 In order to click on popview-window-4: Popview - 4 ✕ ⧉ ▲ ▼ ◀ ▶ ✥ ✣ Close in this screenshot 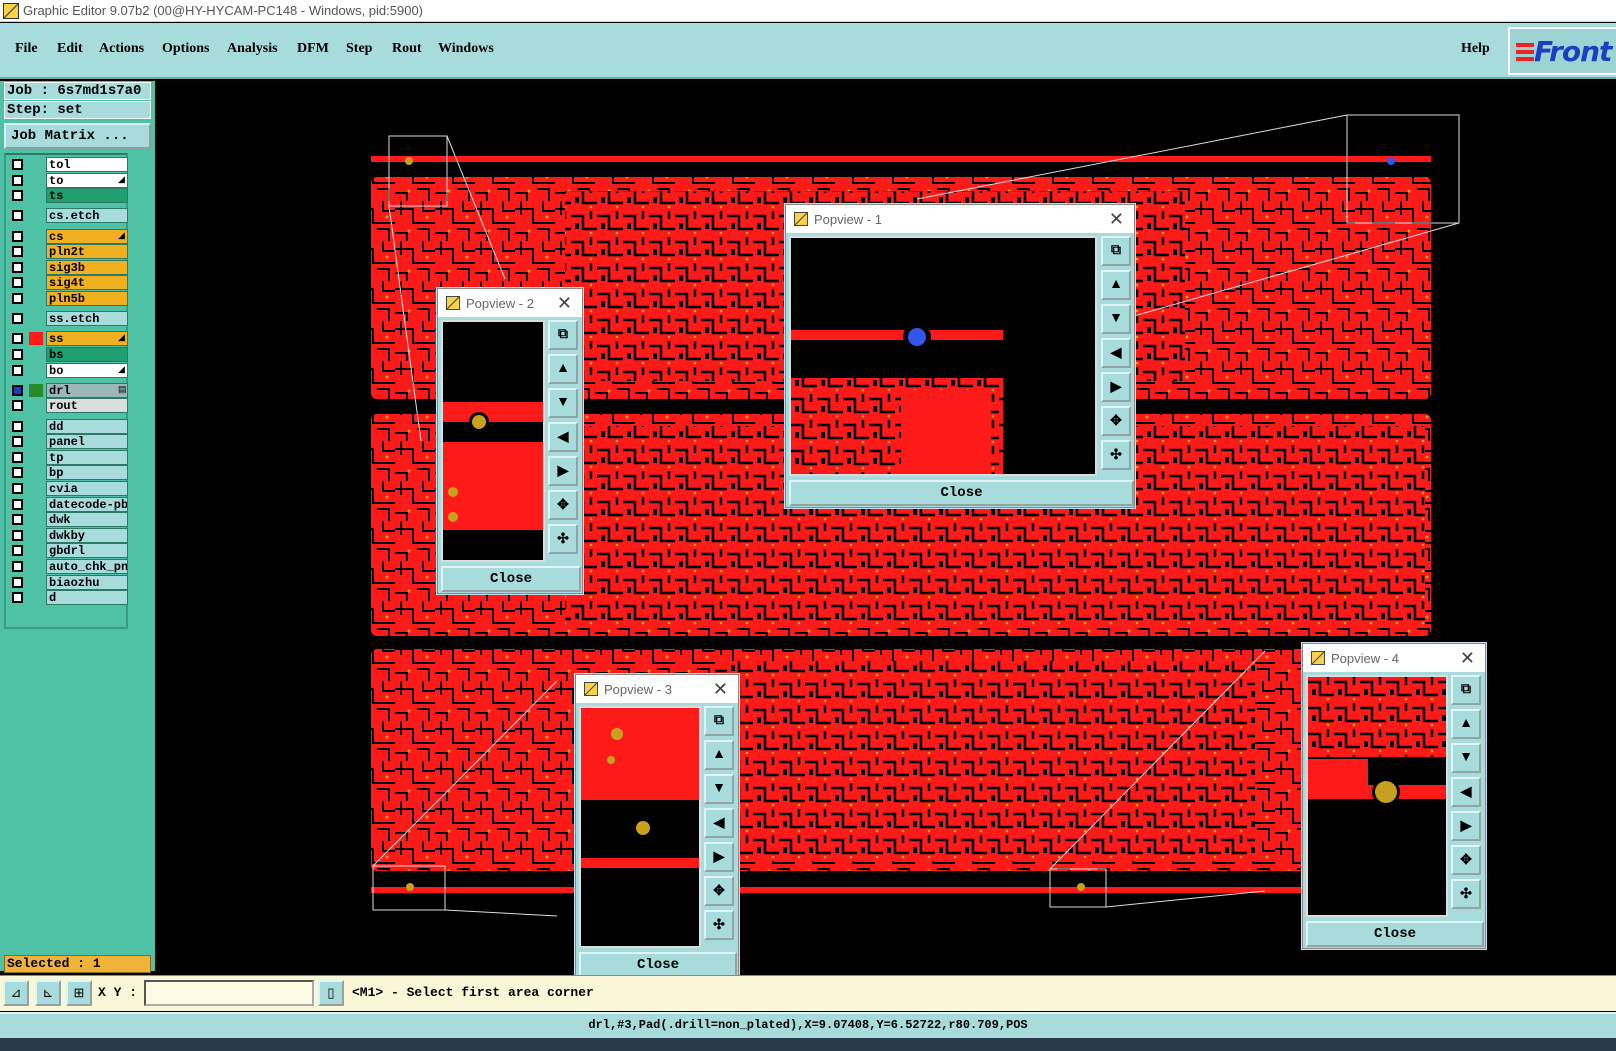, I will do `click(1394, 796)`.